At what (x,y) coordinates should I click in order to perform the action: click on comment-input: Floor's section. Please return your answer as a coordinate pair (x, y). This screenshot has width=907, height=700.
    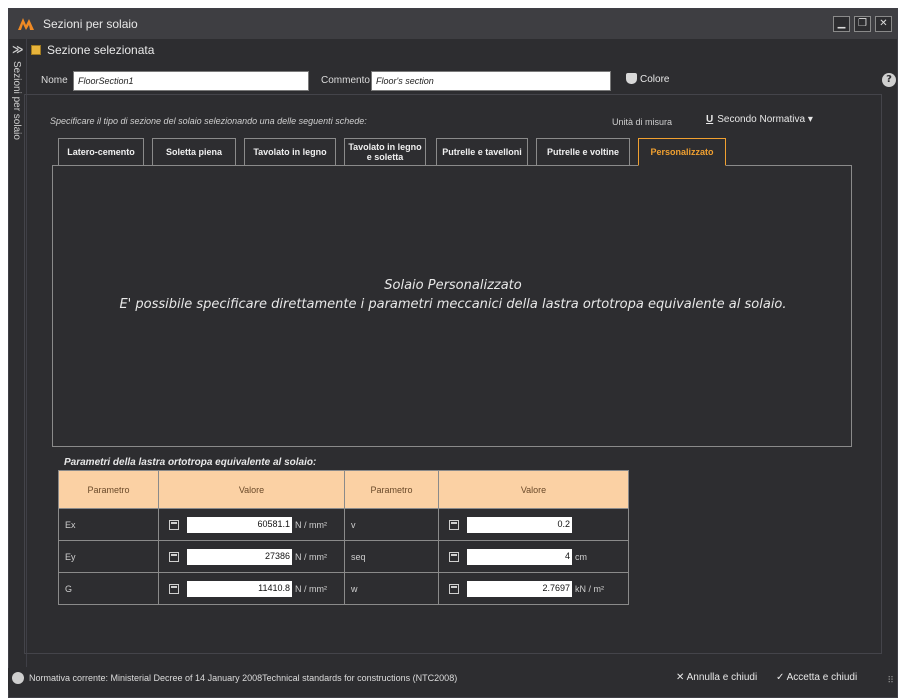
    Looking at the image, I should click on (491, 81).